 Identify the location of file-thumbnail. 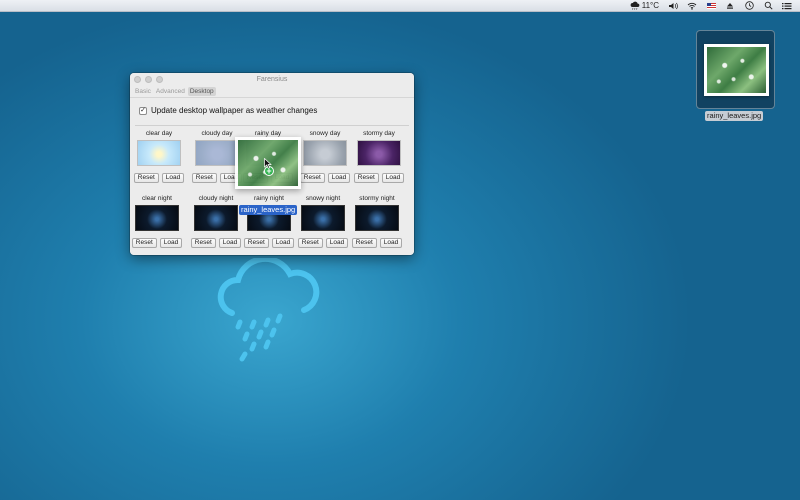
(736, 70).